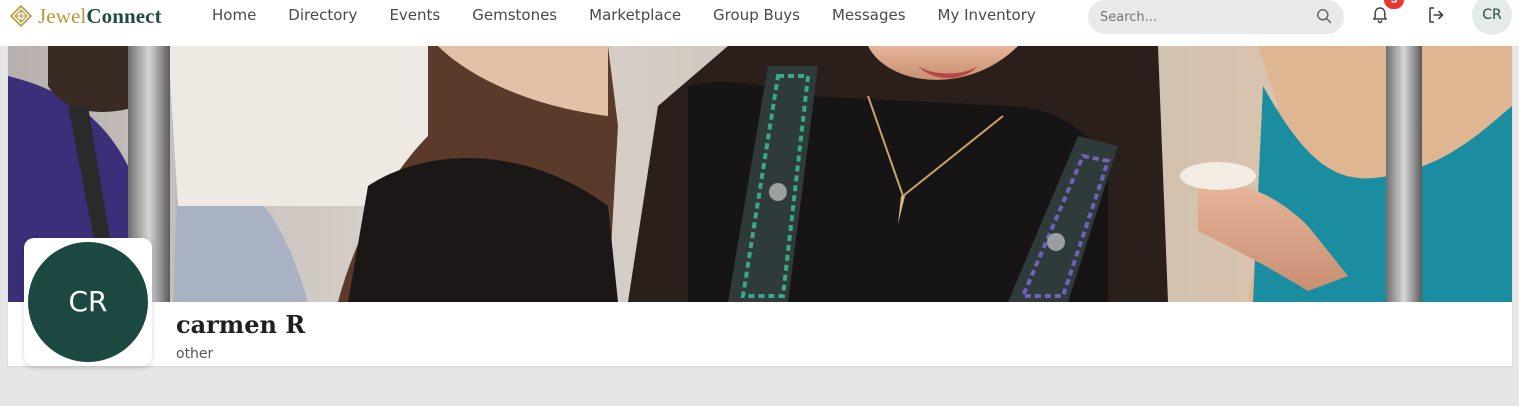 The width and height of the screenshot is (1519, 406). I want to click on user-avatar-button: CR, so click(1492, 17).